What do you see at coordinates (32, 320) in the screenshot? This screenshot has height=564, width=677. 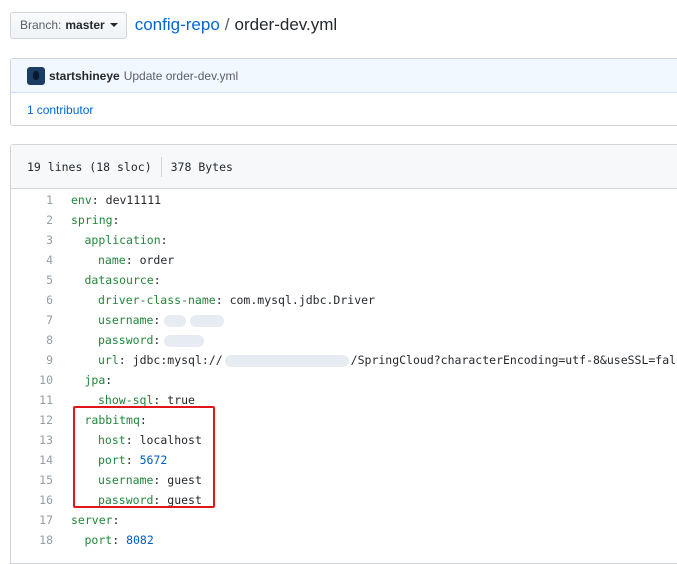 I see `line-number: 7` at bounding box center [32, 320].